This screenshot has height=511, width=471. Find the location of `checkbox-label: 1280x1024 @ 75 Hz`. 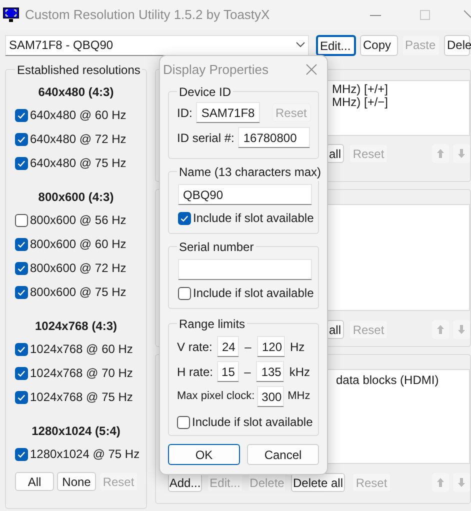

checkbox-label: 1280x1024 @ 75 Hz is located at coordinates (85, 454).